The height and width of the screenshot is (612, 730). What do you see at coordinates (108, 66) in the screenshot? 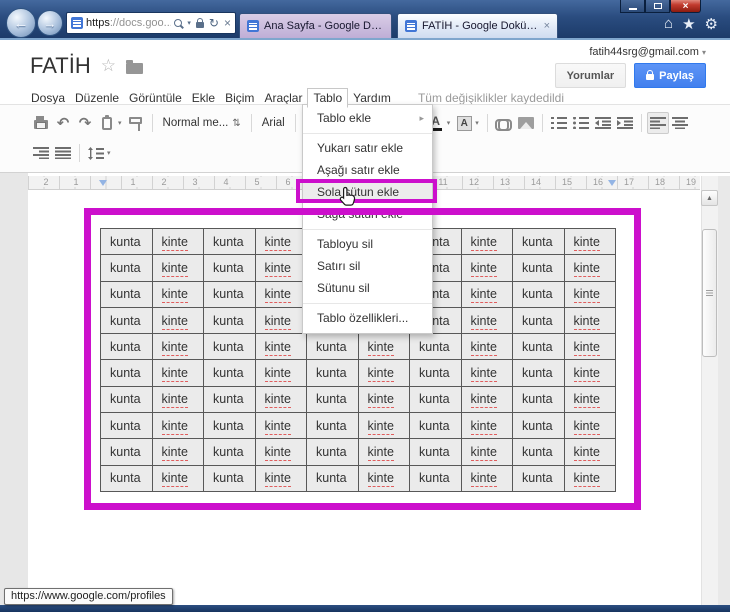
I see `star-outline-icon: ☆` at bounding box center [108, 66].